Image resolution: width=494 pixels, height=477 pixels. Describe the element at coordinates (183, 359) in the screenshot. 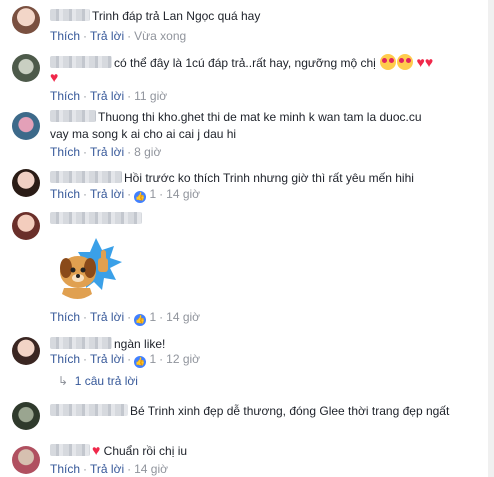

I see `timestamp: 12 giờ` at that location.